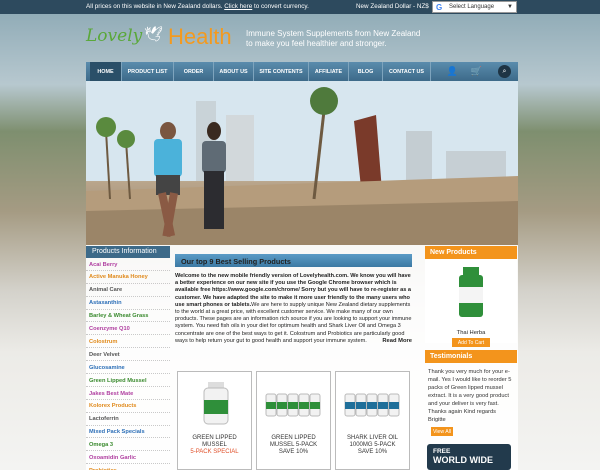 The image size is (600, 470). Describe the element at coordinates (128, 303) in the screenshot. I see `sidebar-item: Astaxanthin` at that location.